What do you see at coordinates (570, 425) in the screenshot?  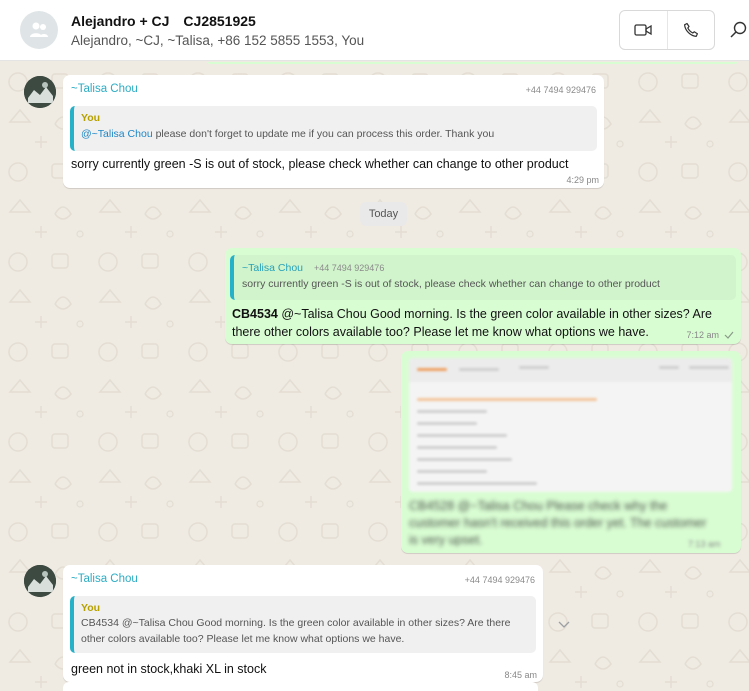 I see `attached-screenshot` at bounding box center [570, 425].